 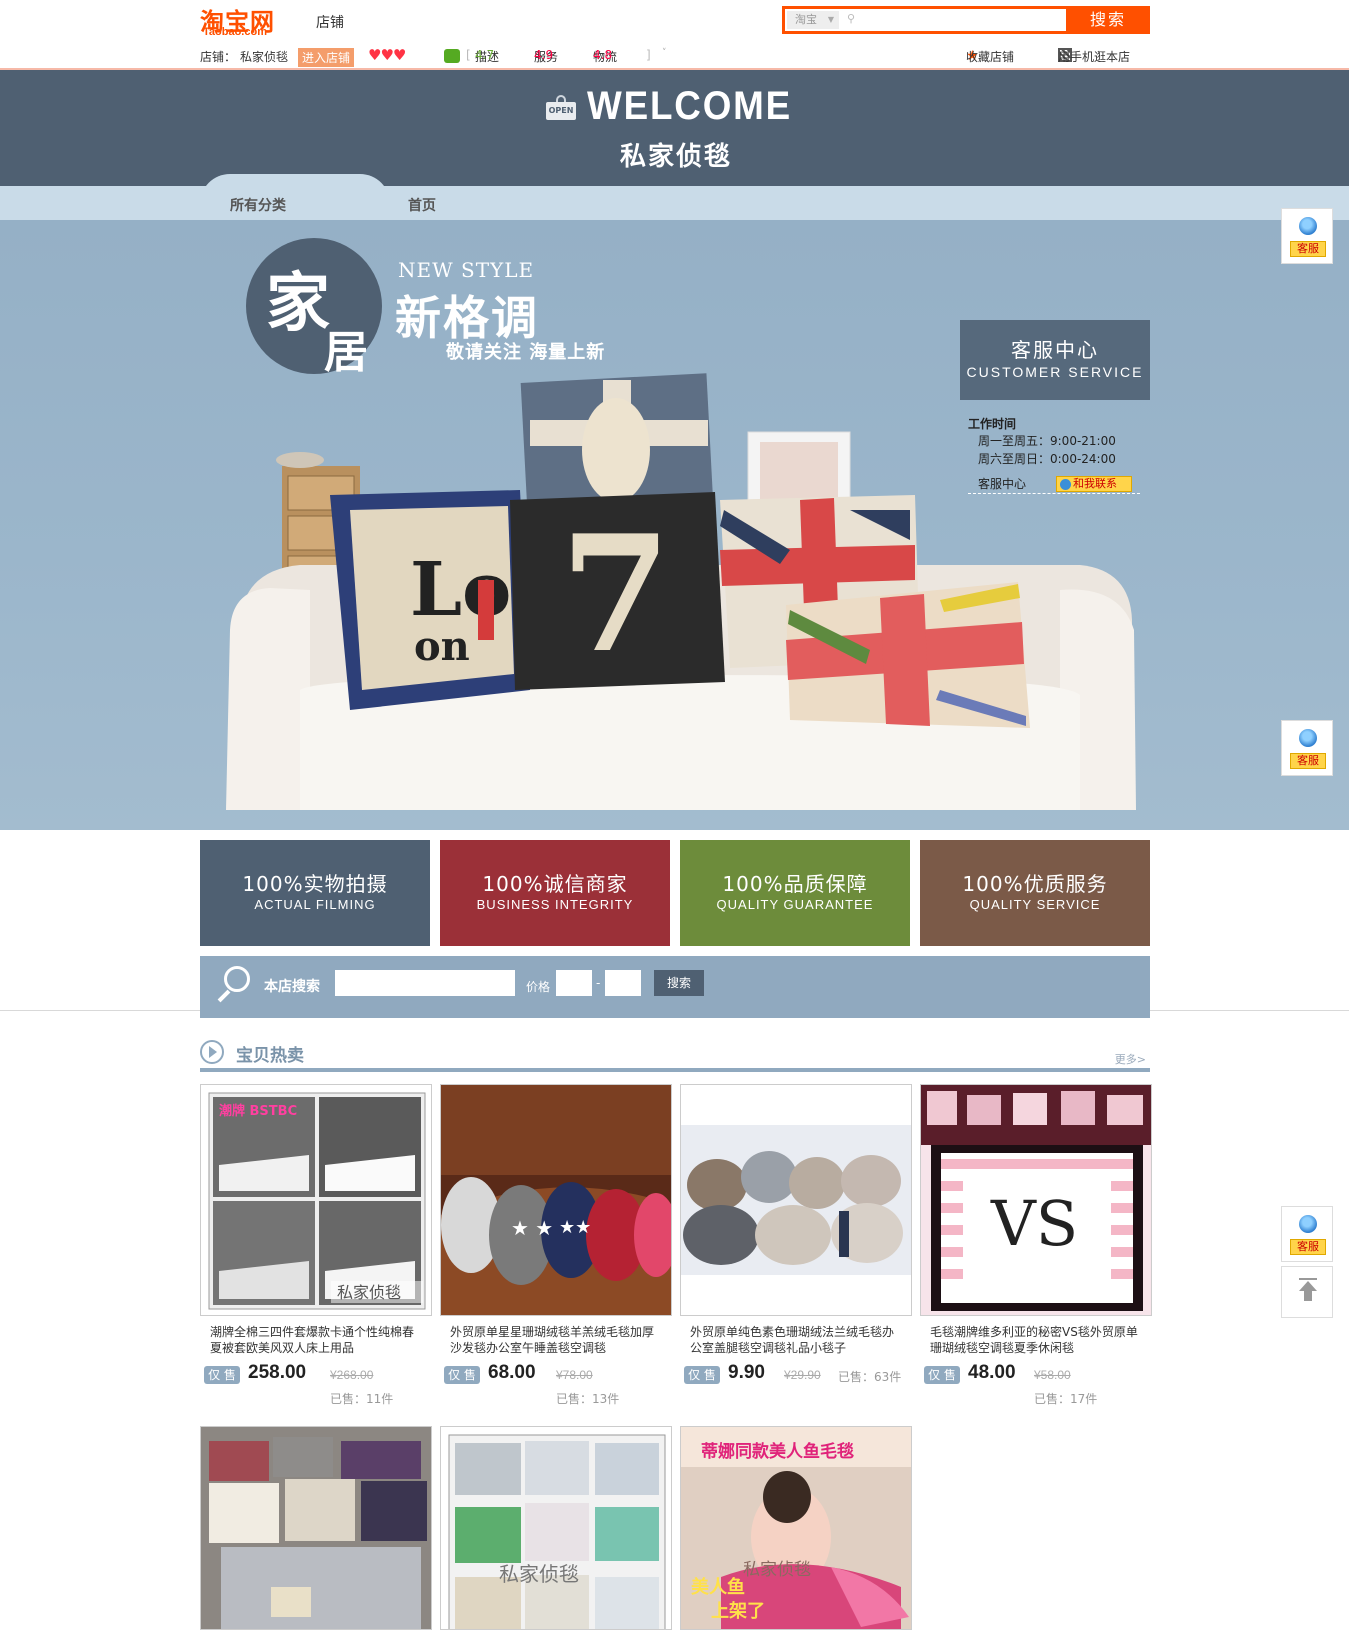 I want to click on global-search: 淘宝 ▼ ⚲ 搜索, so click(x=966, y=20).